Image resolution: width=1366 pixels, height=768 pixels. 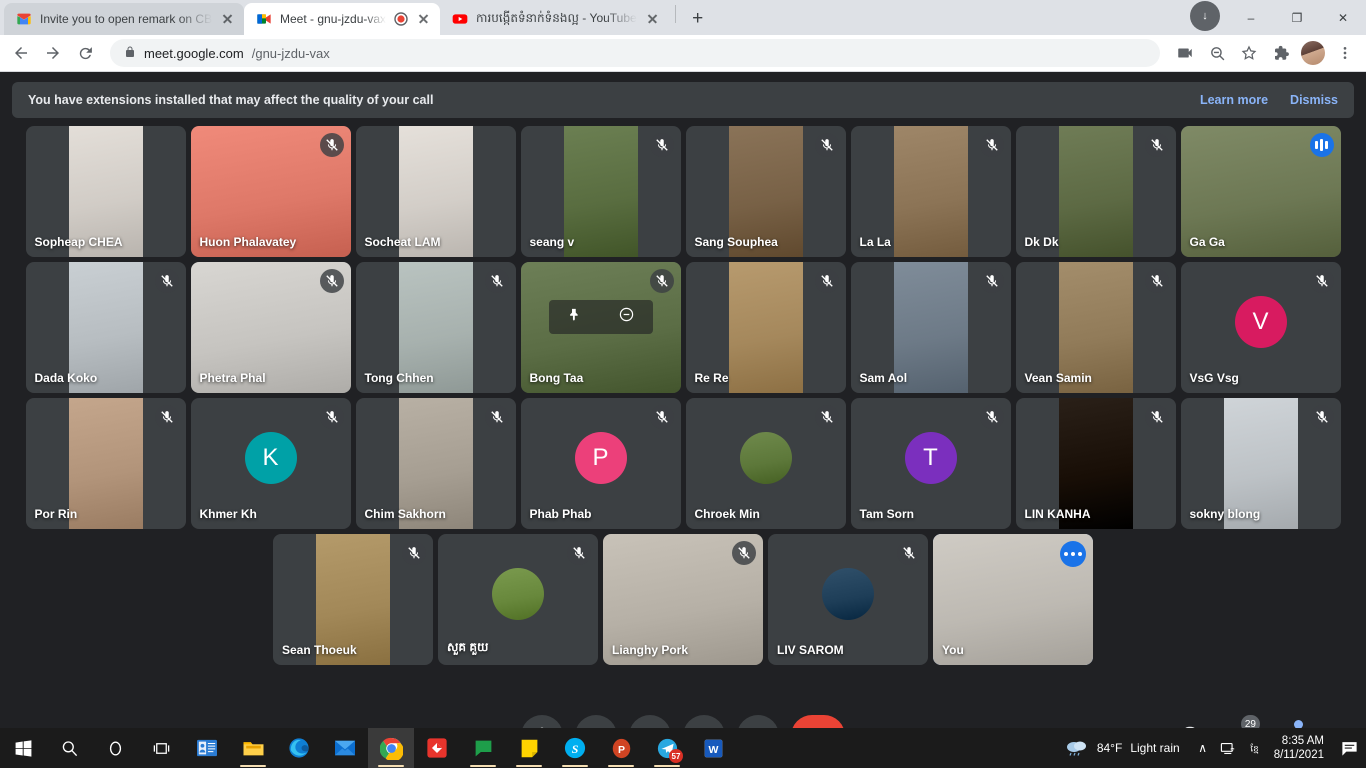 What do you see at coordinates (435, 191) in the screenshot?
I see `participant-tile: Socheat LAM` at bounding box center [435, 191].